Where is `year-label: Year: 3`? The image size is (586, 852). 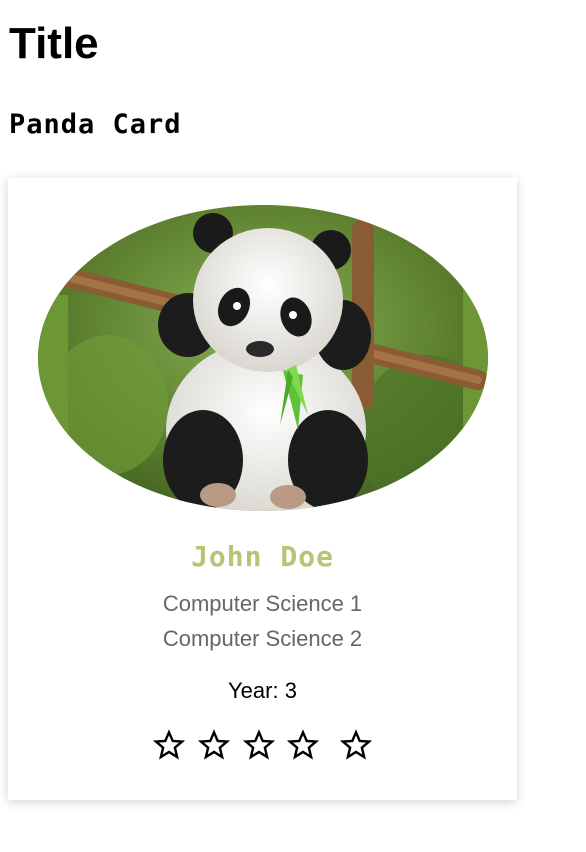 year-label: Year: 3 is located at coordinates (262, 690).